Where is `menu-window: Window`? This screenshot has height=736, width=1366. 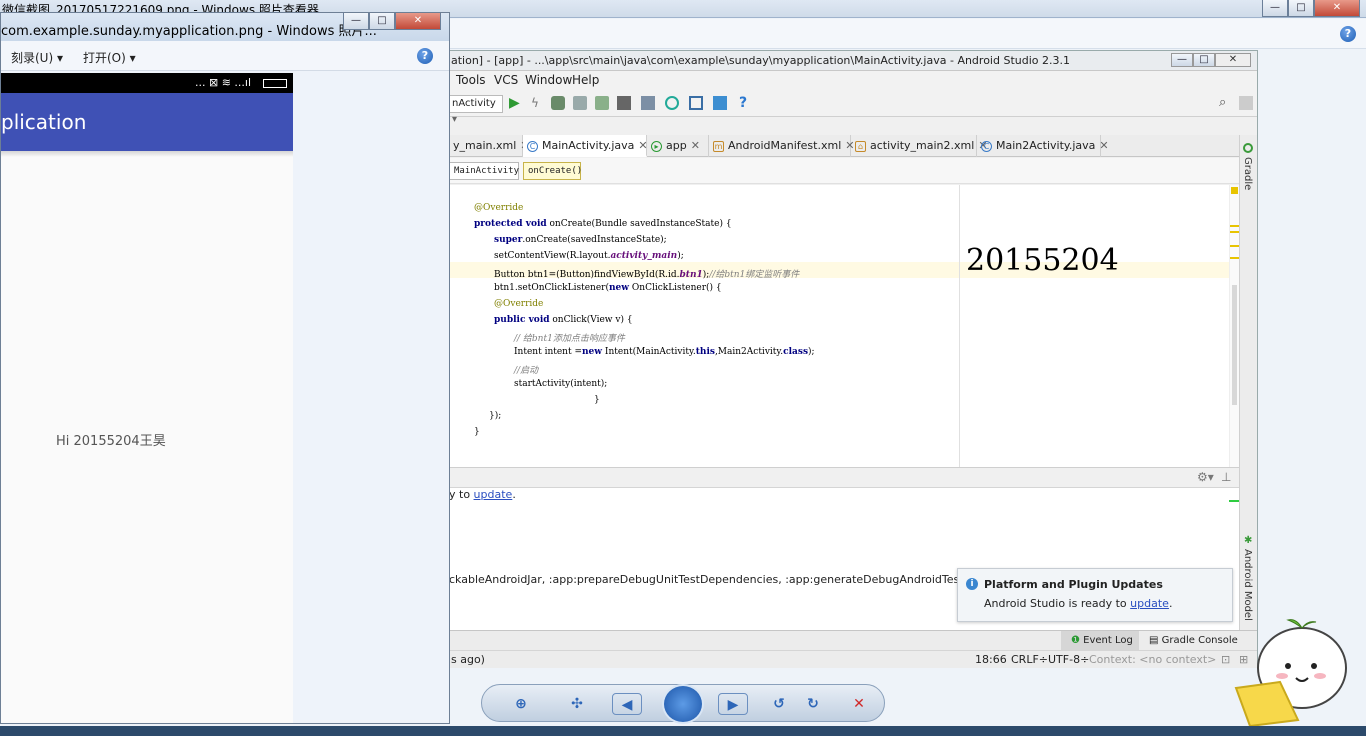
menu-window: Window is located at coordinates (548, 80).